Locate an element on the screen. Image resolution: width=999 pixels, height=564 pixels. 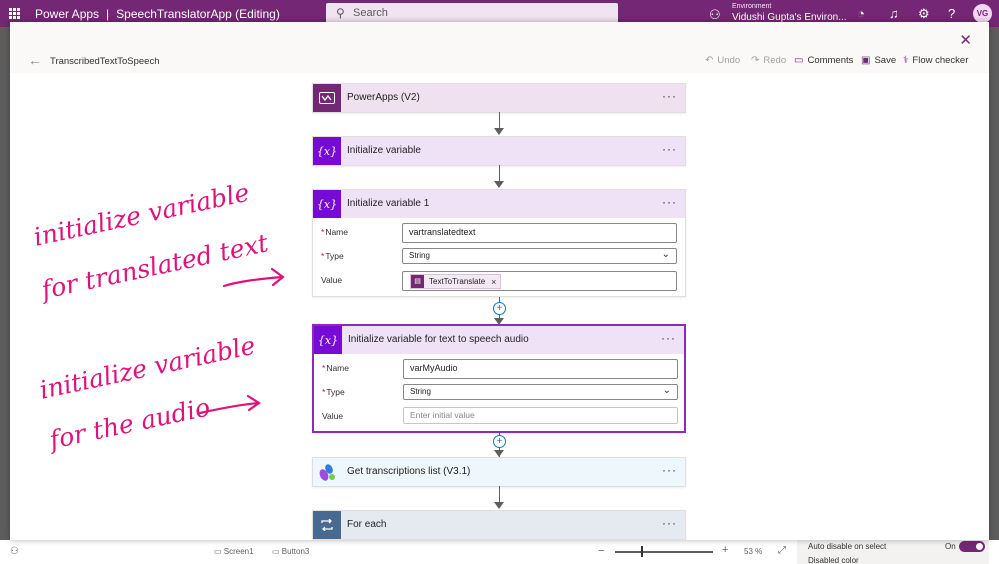
save-icon: ▣ is located at coordinates (866, 60).